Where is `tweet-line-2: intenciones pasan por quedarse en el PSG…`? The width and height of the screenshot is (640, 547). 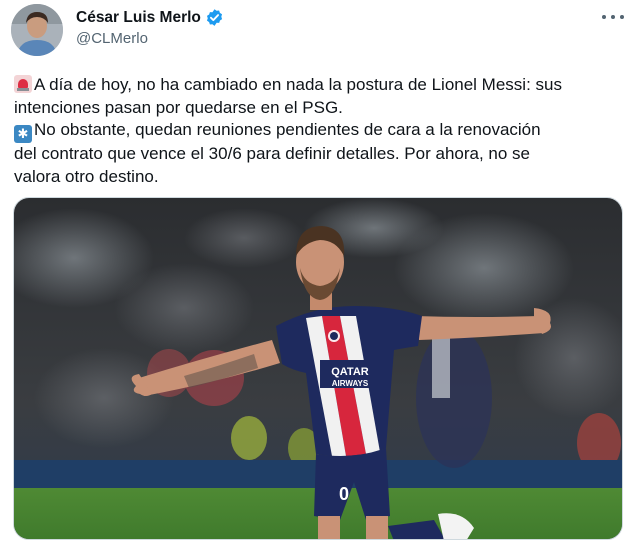
tweet-line-2: intenciones pasan por quedarse en el PSG… is located at coordinates (178, 107).